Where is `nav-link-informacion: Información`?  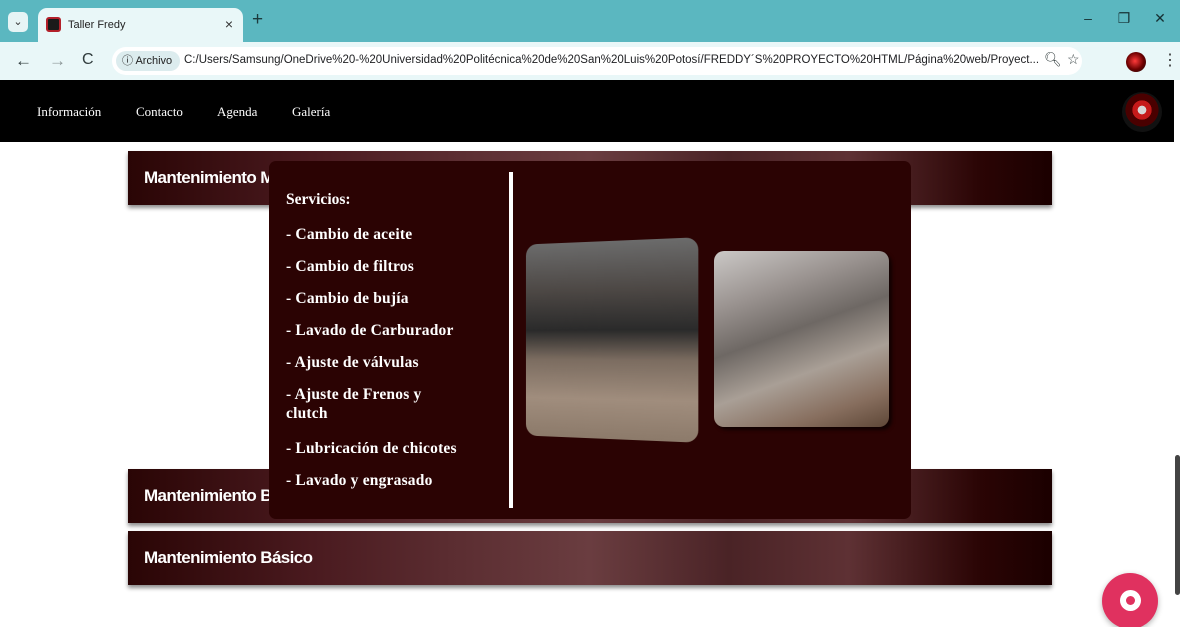 nav-link-informacion: Información is located at coordinates (69, 112).